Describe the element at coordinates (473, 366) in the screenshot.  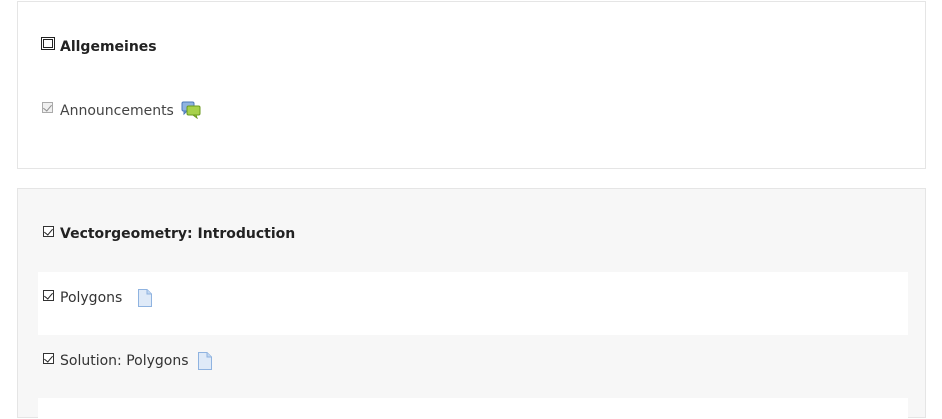
I see `activity-item-solution-polygons: Solution: Polygons` at that location.